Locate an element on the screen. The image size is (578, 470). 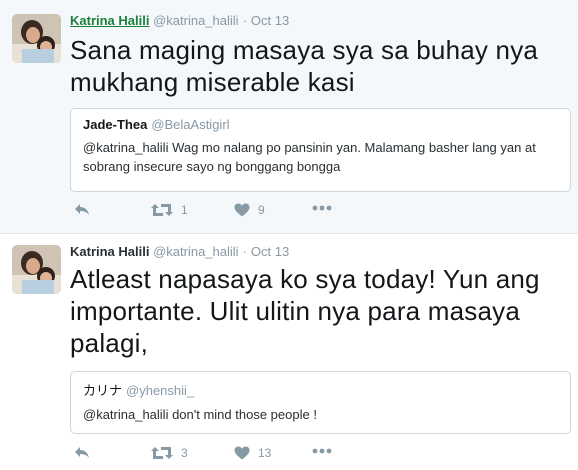
retweet-button: 1 is located at coordinates (169, 210).